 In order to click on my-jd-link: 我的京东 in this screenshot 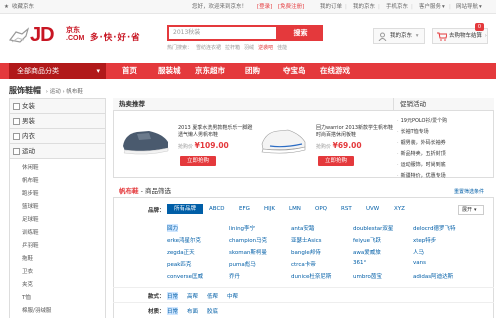, I will do `click(364, 7)`.